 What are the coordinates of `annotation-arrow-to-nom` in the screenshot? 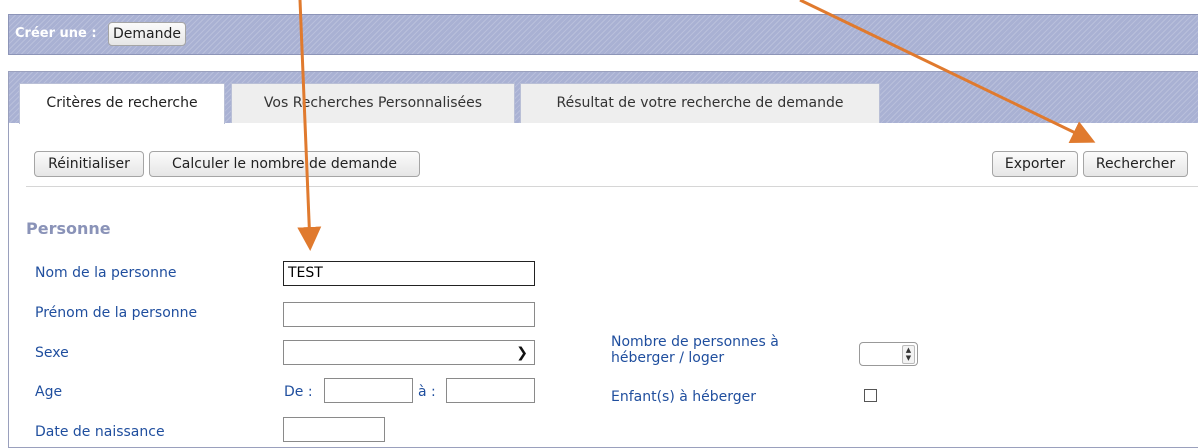 It's located at (309, 125).